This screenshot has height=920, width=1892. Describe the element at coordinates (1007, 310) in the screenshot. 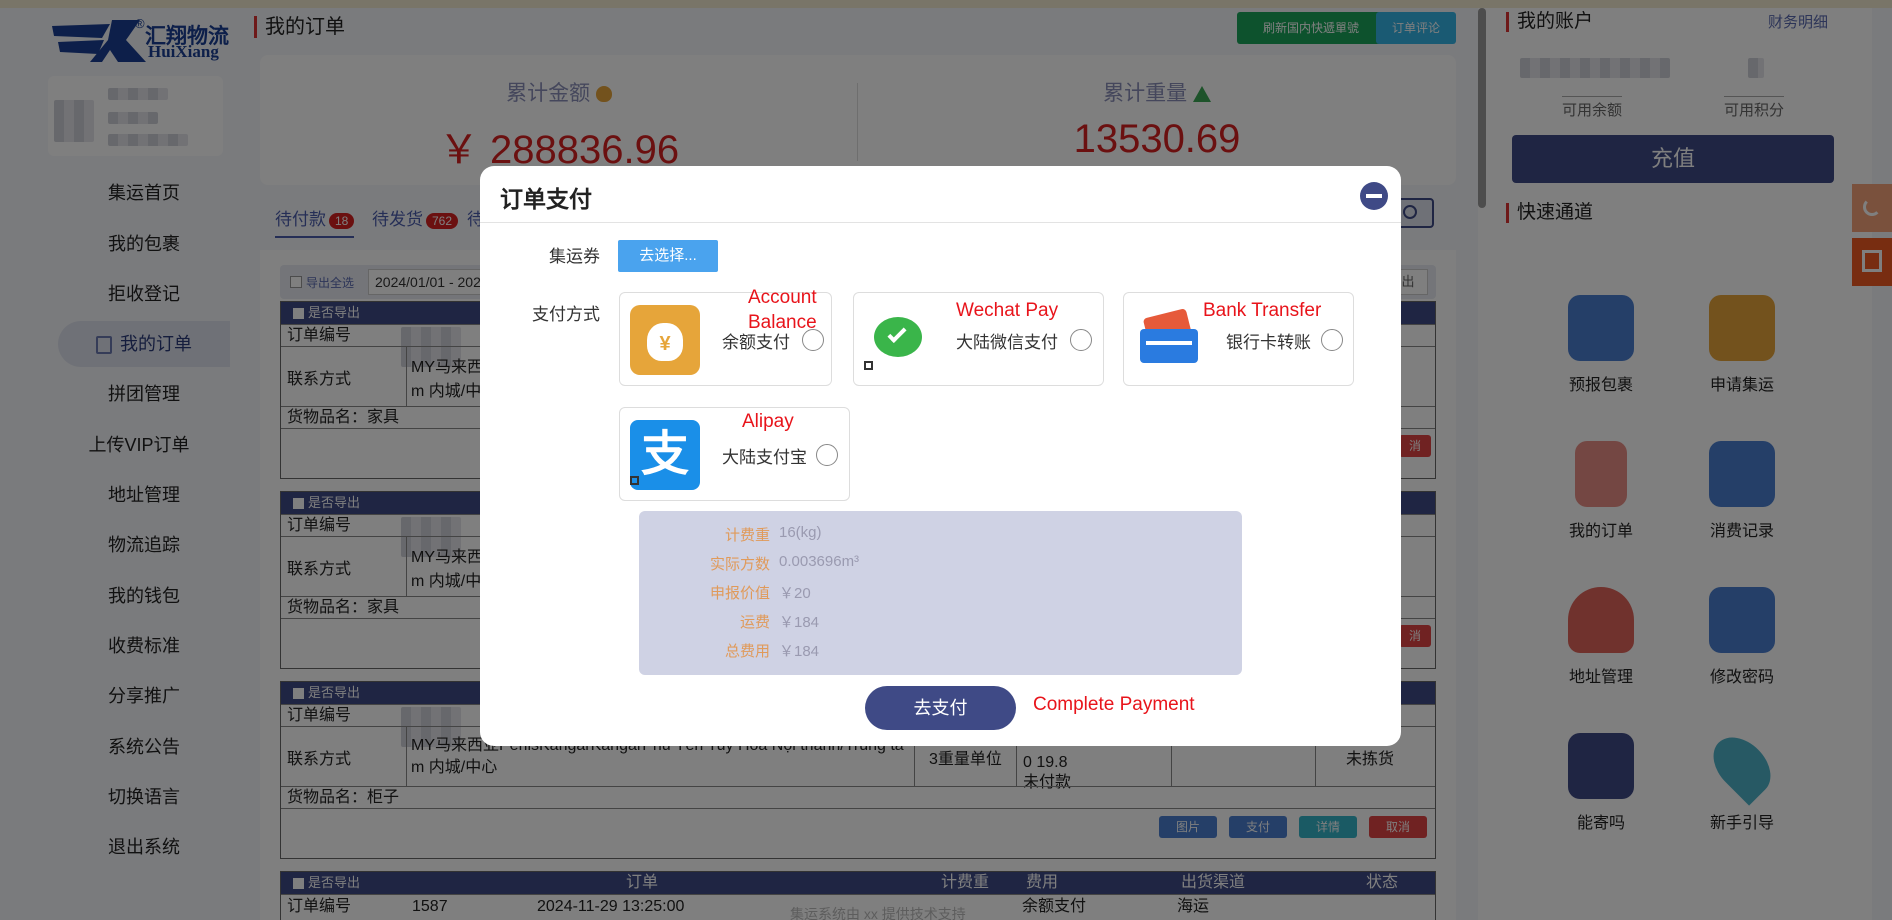

I see `annotation-wechat: Wechat Pay` at that location.